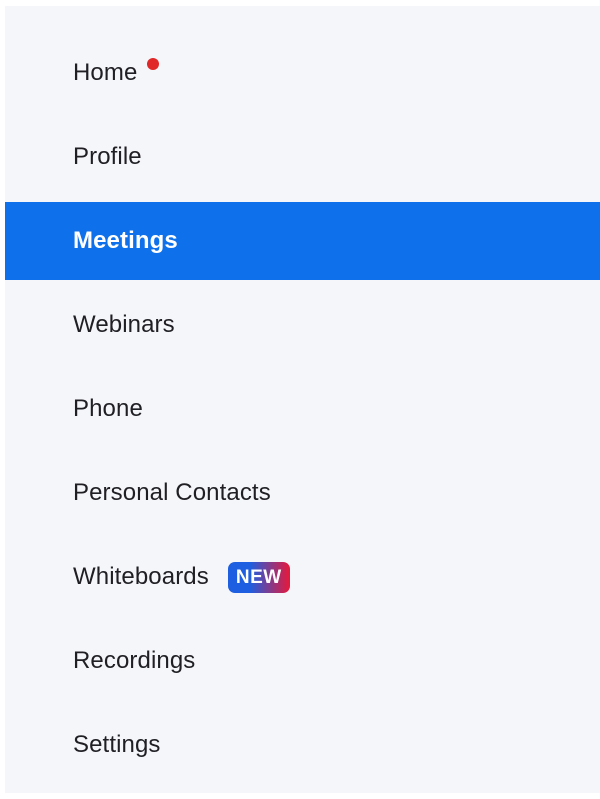  What do you see at coordinates (302, 745) in the screenshot?
I see `sidebar-item-settings: Settings` at bounding box center [302, 745].